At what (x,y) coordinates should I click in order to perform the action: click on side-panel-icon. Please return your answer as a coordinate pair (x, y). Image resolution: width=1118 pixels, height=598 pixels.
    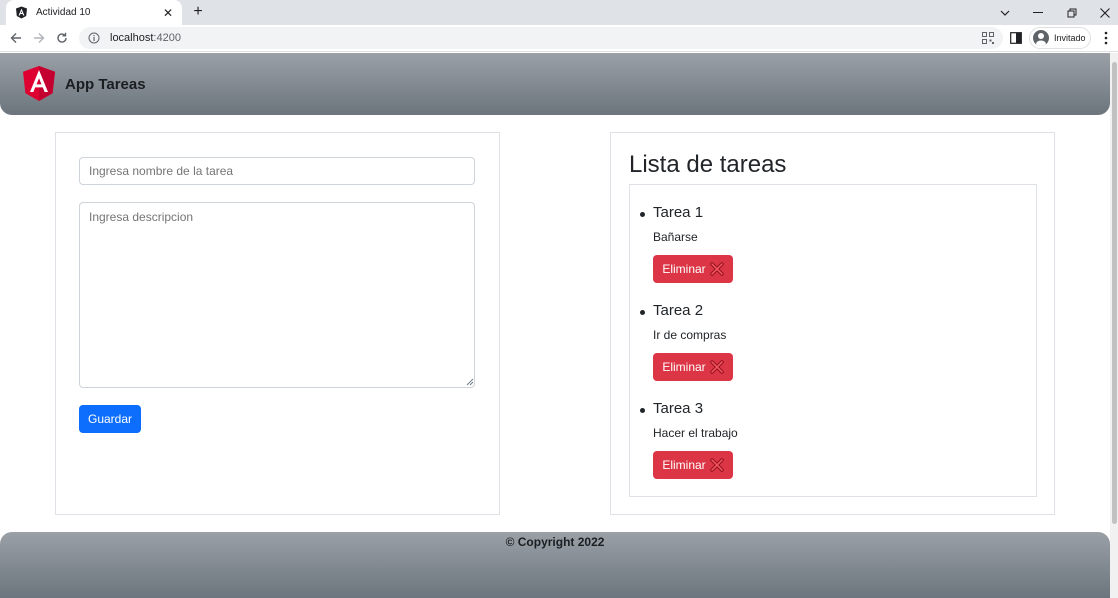
    Looking at the image, I should click on (1016, 38).